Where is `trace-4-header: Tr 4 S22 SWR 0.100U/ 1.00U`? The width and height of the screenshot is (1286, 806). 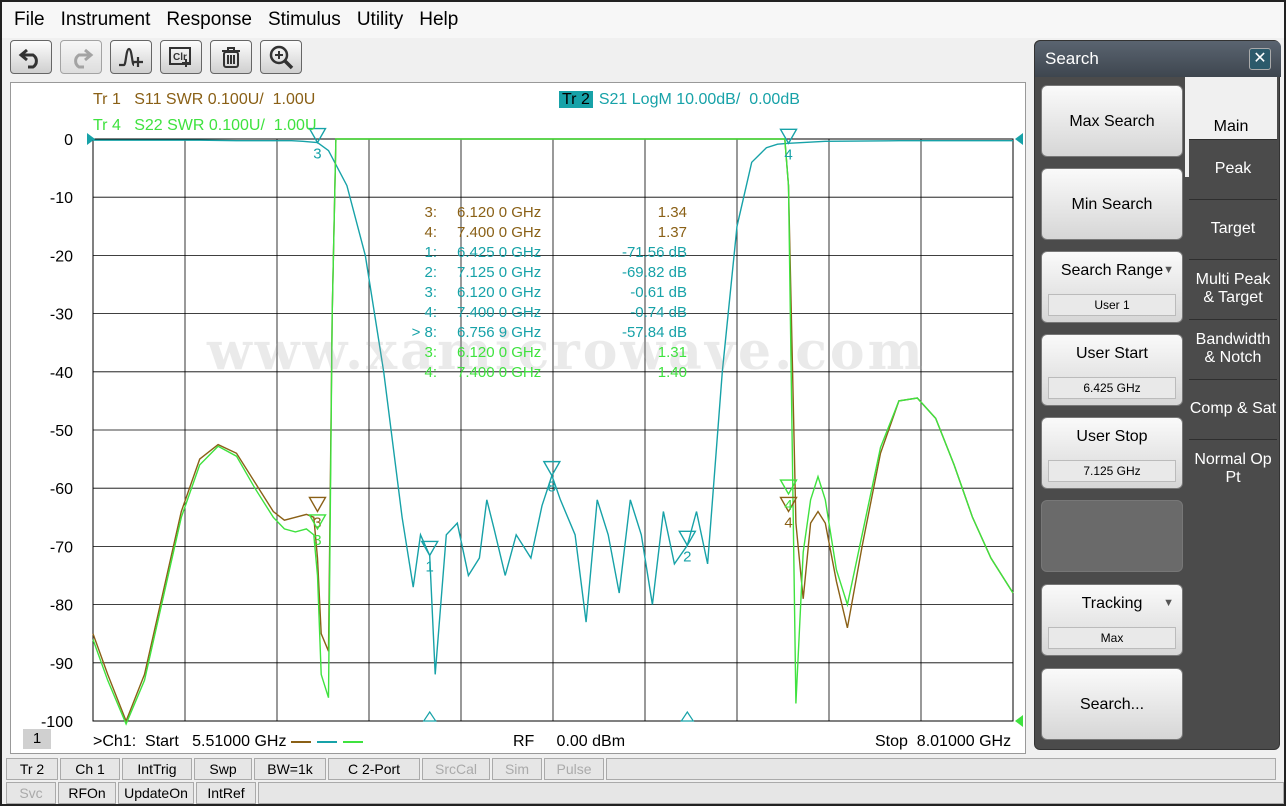 trace-4-header: Tr 4 S22 SWR 0.100U/ 1.00U is located at coordinates (205, 126).